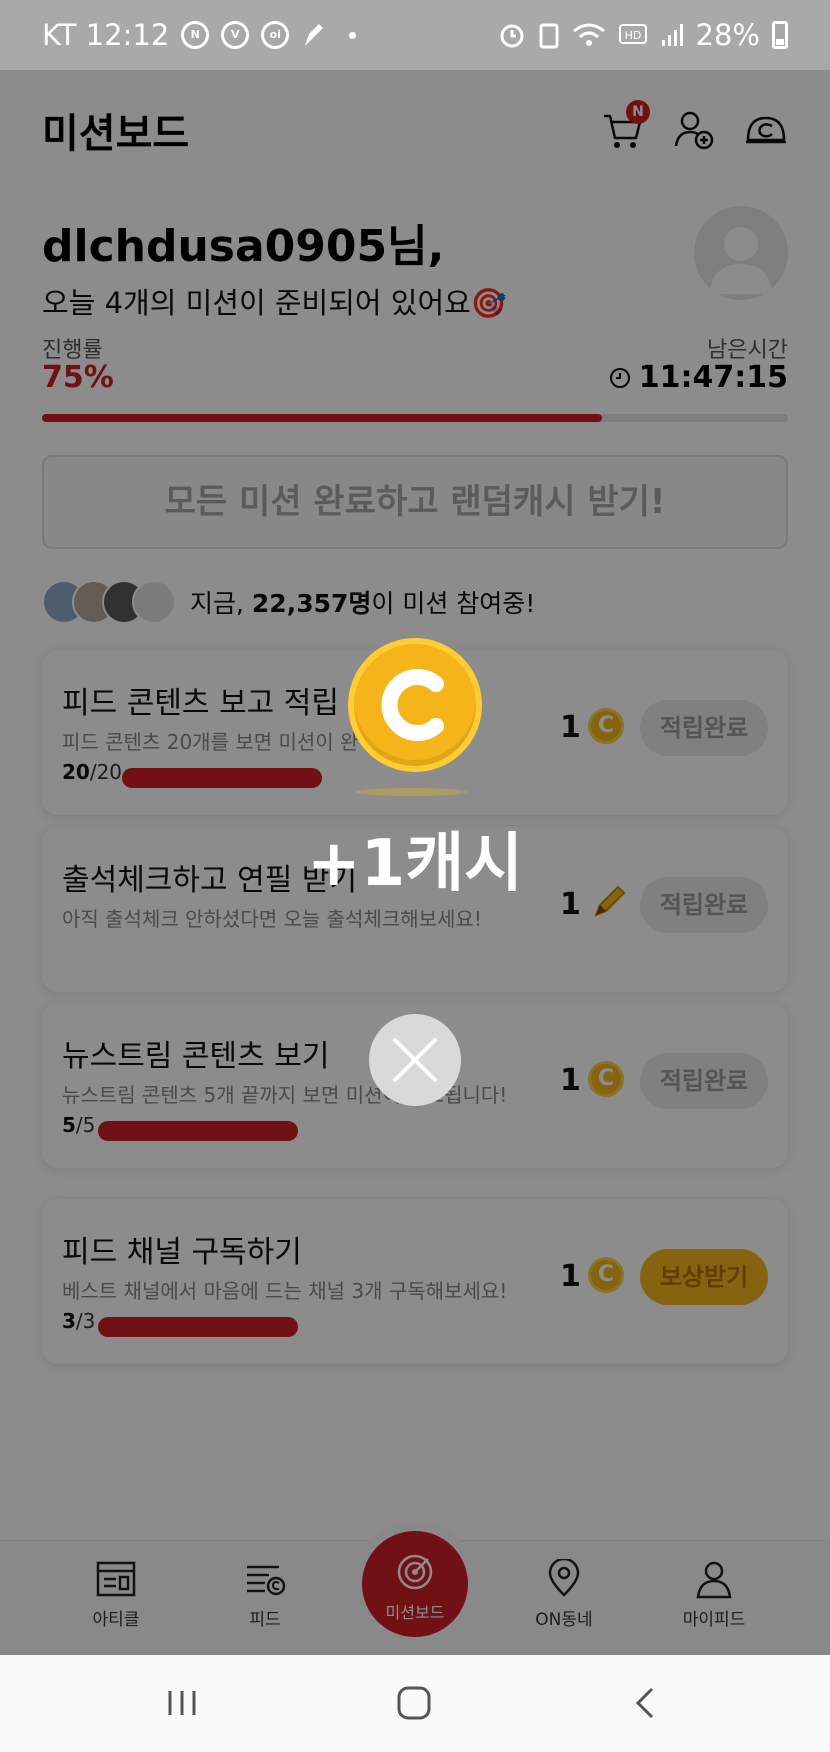 The width and height of the screenshot is (830, 1752). What do you see at coordinates (646, 1703) in the screenshot?
I see `back-icon` at bounding box center [646, 1703].